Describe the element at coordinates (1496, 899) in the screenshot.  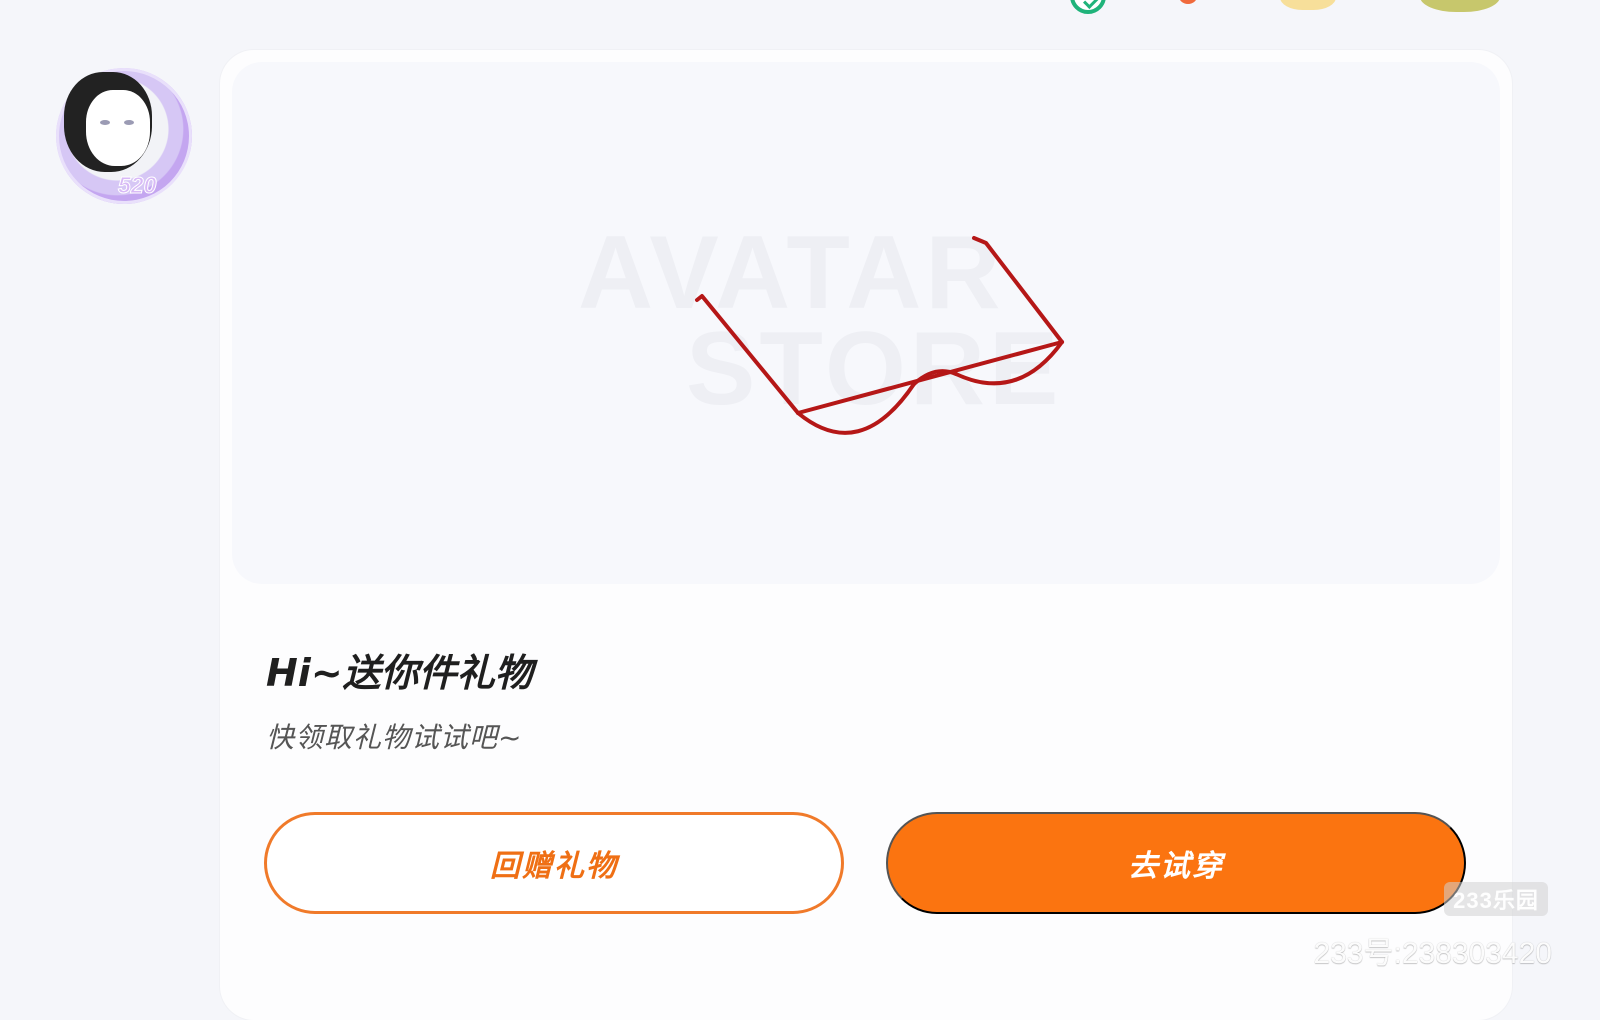
I see `brand-watermark: 233乐园` at that location.